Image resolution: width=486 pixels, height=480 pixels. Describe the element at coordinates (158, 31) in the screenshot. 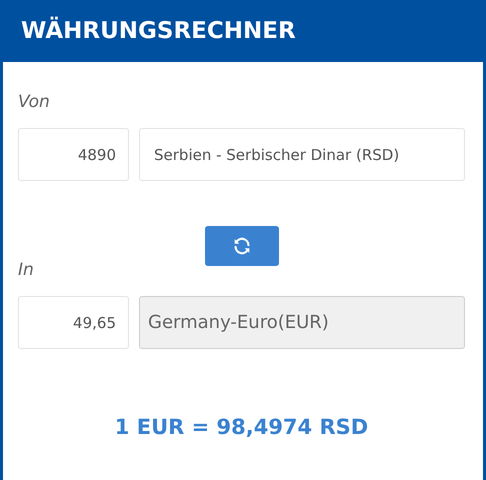

I see `app-title: WÄHRUNGSRECHNER` at that location.